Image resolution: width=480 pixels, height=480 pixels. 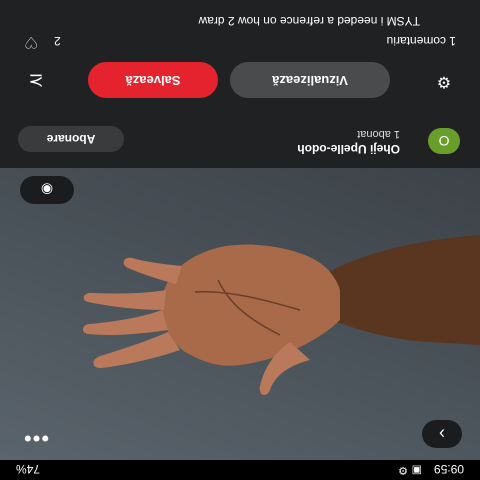 I want to click on gear-icon: ⚙, so click(x=444, y=81).